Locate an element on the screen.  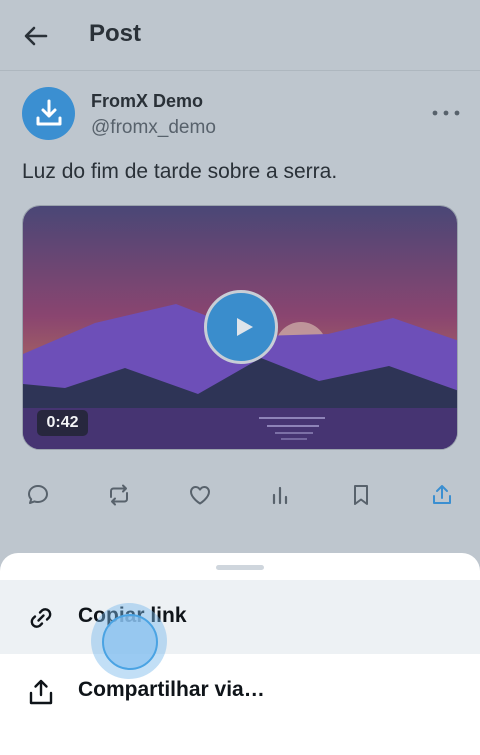
sheet-drag-handle is located at coordinates (240, 567).